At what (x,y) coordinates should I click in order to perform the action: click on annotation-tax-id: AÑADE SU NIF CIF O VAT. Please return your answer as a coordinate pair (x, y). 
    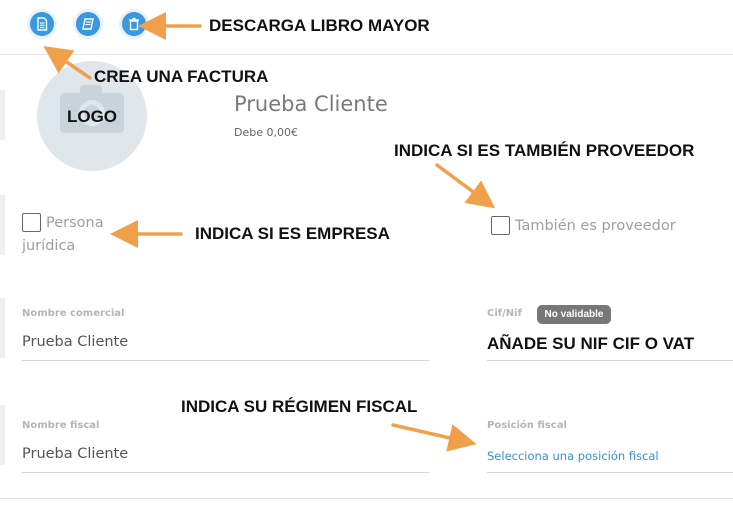
    Looking at the image, I should click on (591, 343).